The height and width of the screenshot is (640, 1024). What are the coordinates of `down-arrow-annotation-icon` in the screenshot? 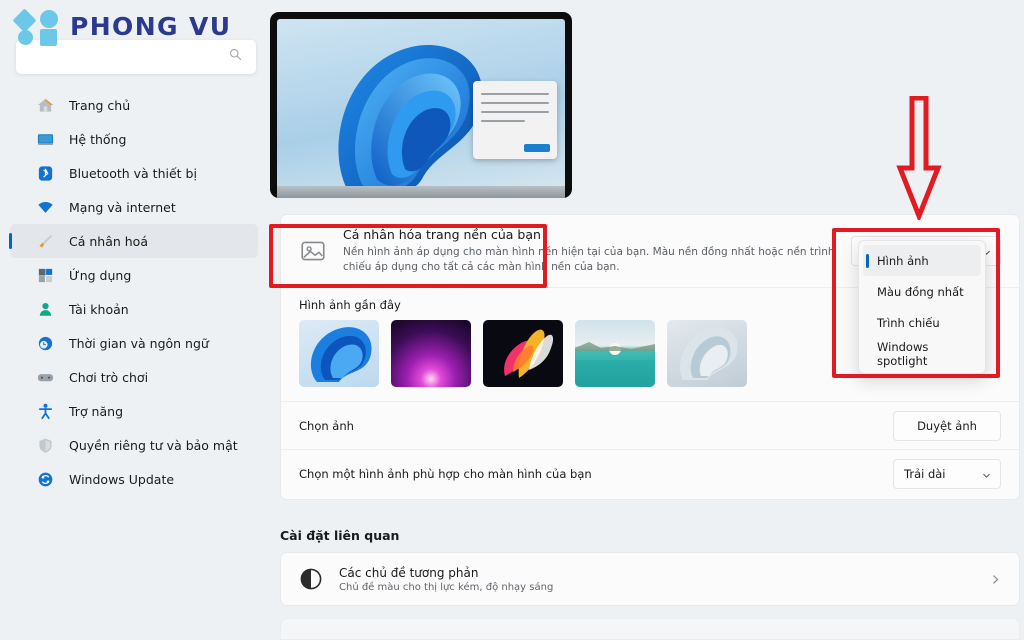 It's located at (919, 158).